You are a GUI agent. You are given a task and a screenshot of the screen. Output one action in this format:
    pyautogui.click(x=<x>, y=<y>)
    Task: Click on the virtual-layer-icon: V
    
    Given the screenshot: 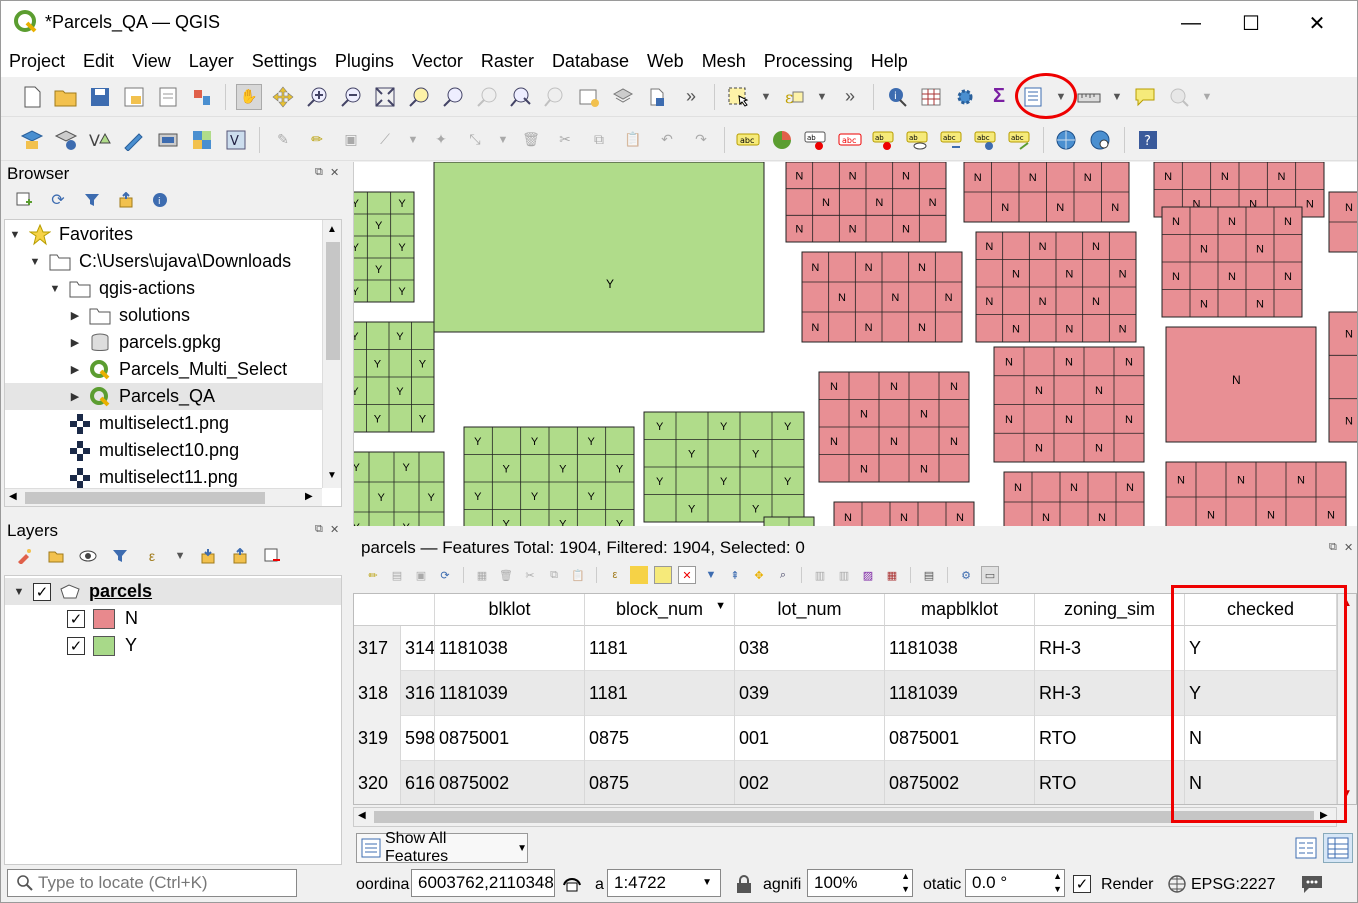 What is the action you would take?
    pyautogui.click(x=236, y=140)
    